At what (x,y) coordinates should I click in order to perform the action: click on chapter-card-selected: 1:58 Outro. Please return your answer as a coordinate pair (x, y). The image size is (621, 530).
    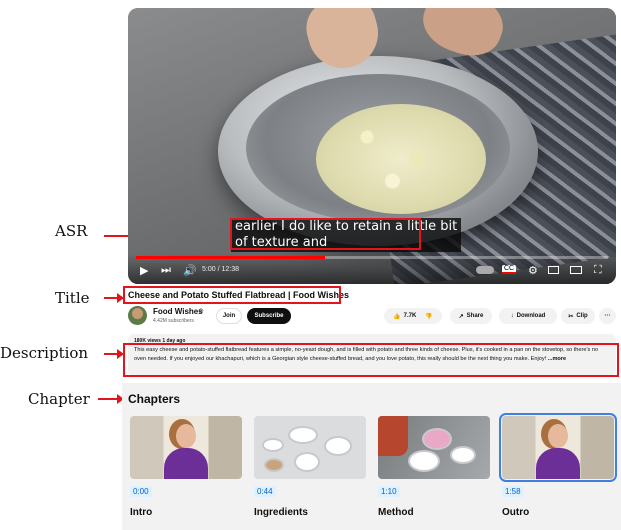
    Looking at the image, I should click on (558, 465).